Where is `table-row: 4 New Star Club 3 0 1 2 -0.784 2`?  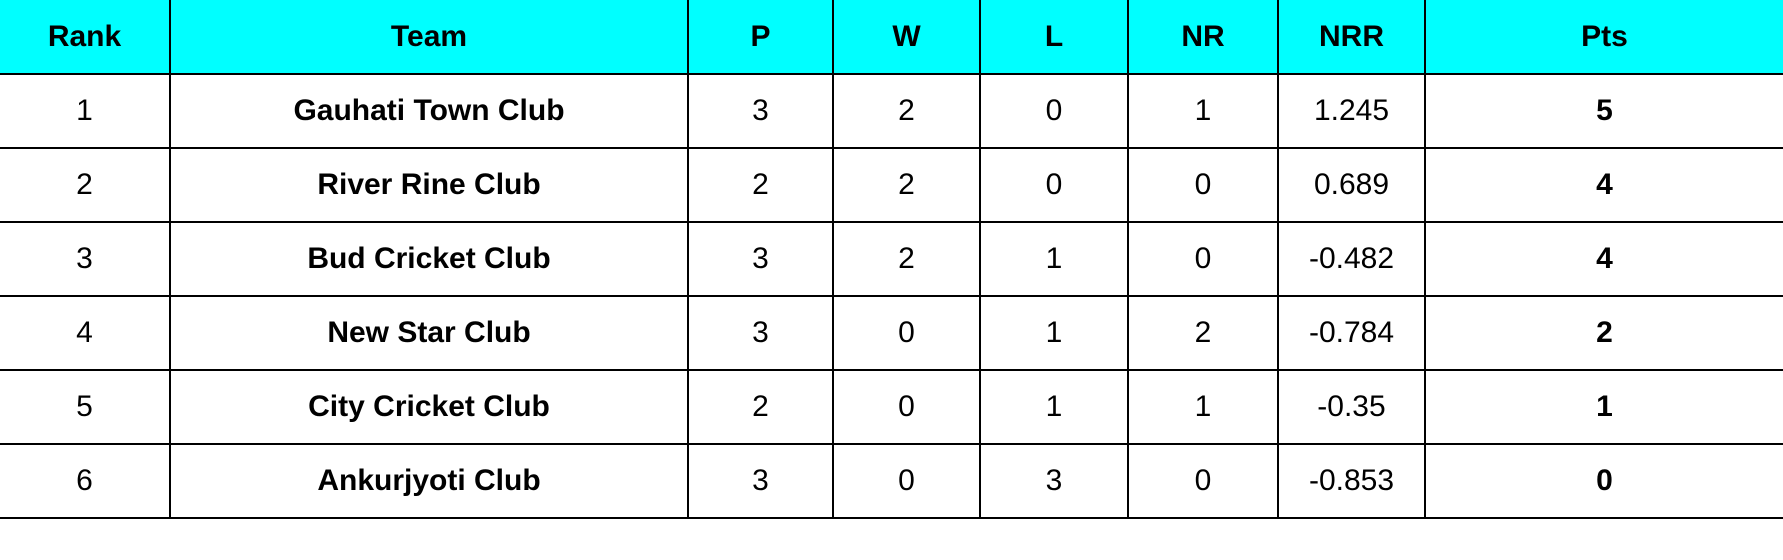 table-row: 4 New Star Club 3 0 1 2 -0.784 2 is located at coordinates (891, 333).